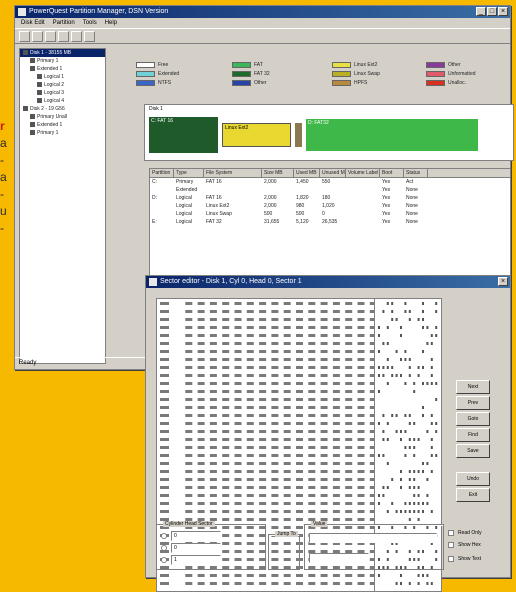 The width and height of the screenshot is (516, 592). Describe the element at coordinates (473, 451) in the screenshot. I see `save-button: Save` at that location.